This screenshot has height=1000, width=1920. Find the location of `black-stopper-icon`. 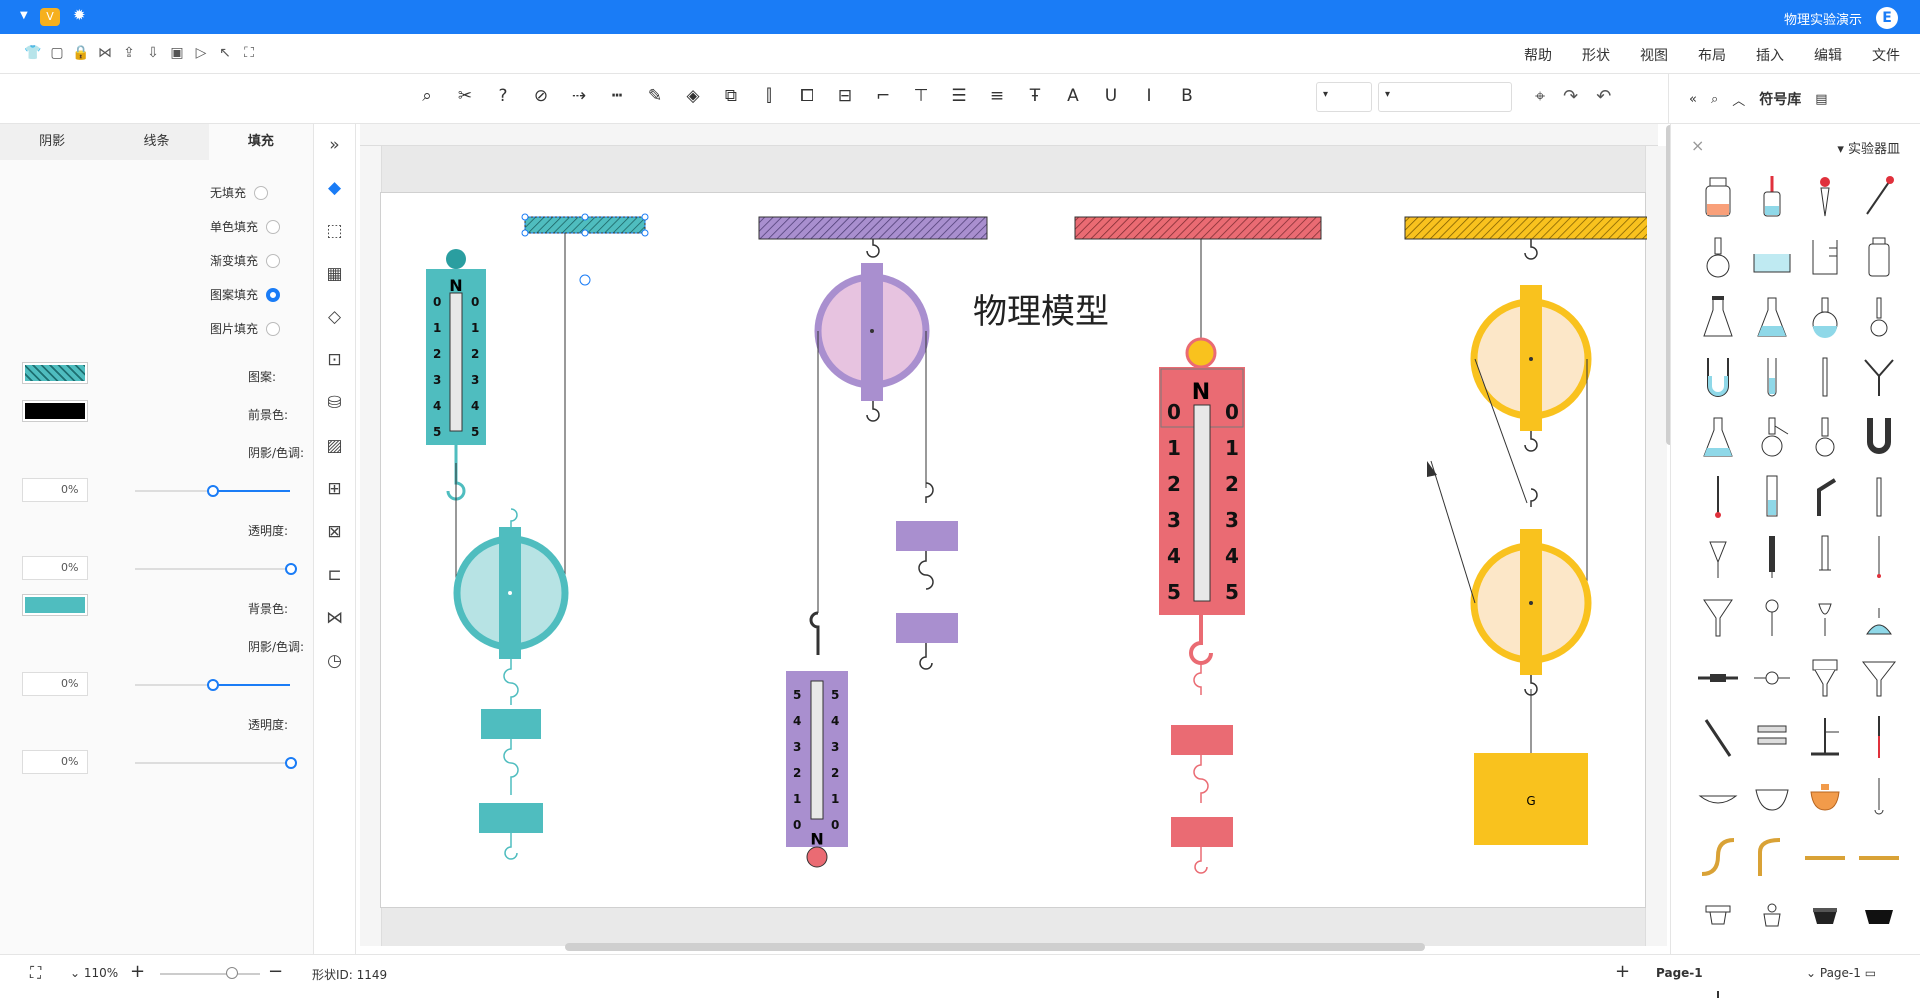

black-stopper-icon is located at coordinates (1879, 917).